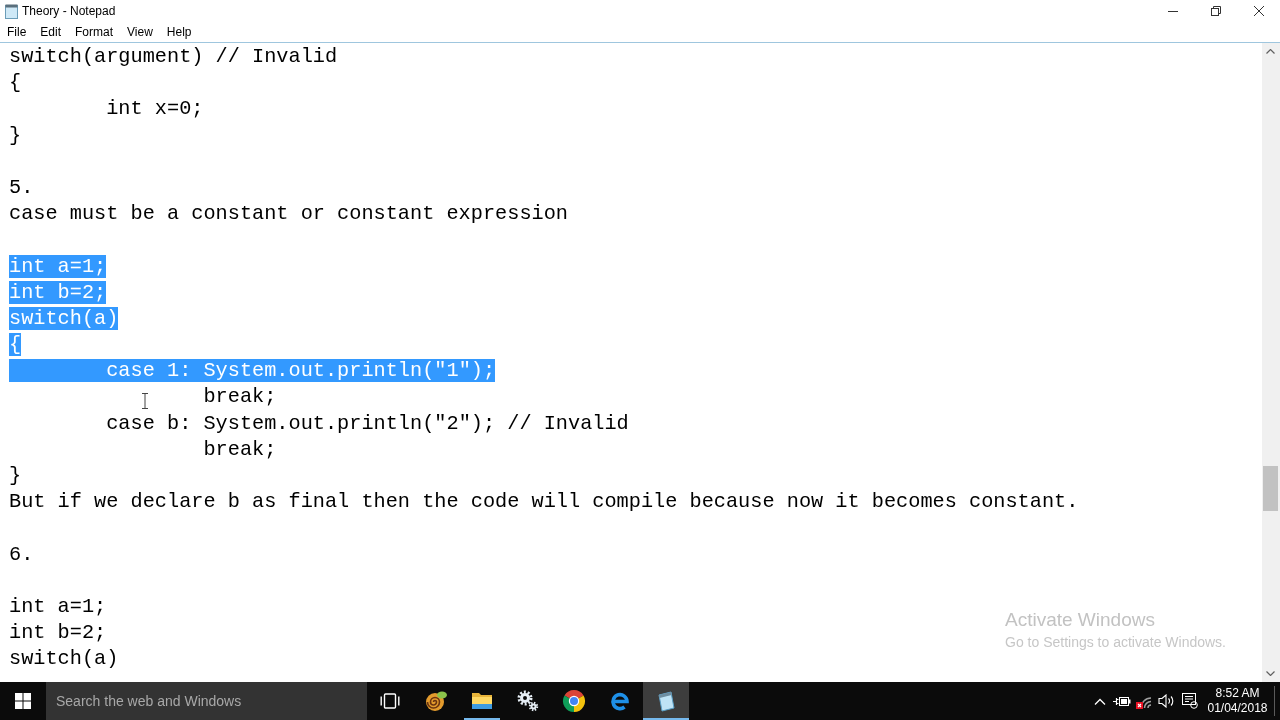  Describe the element at coordinates (1271, 362) in the screenshot. I see `vertical-scrollbar` at that location.